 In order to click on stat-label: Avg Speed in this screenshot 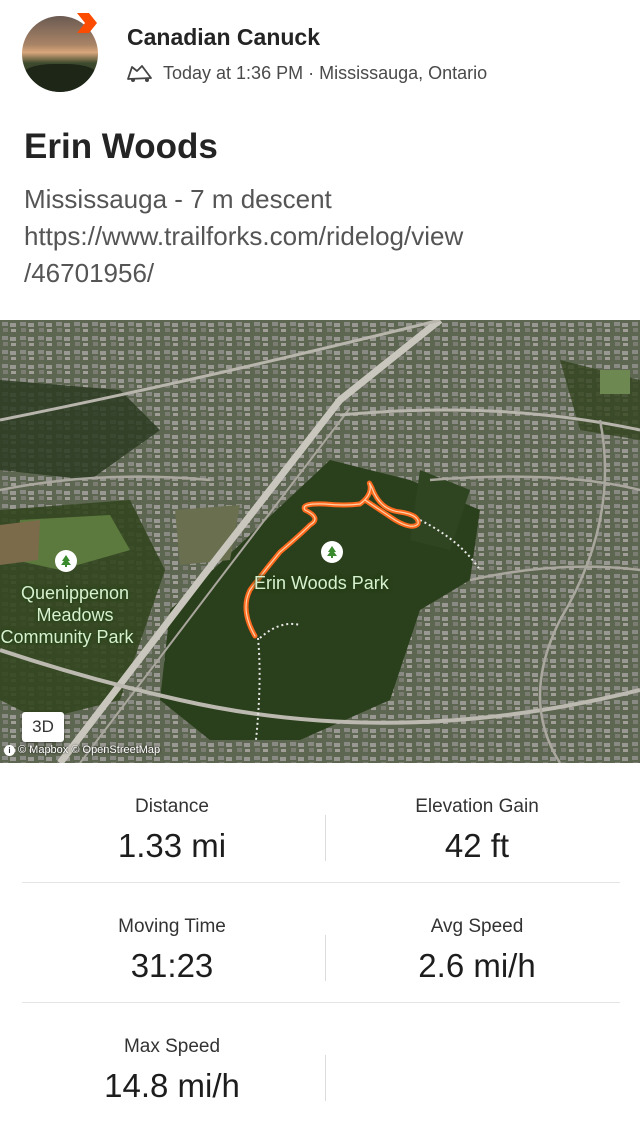, I will do `click(477, 926)`.